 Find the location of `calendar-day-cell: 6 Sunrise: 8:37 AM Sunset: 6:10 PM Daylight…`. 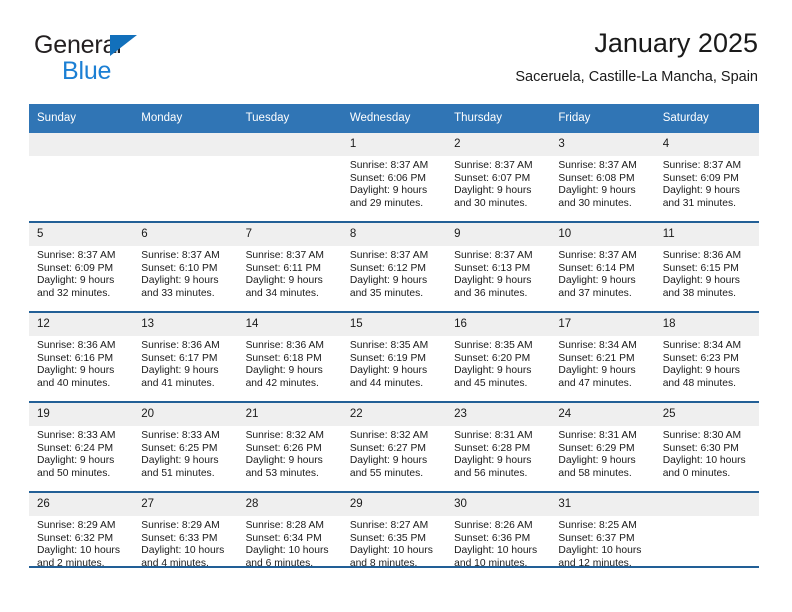

calendar-day-cell: 6 Sunrise: 8:37 AM Sunset: 6:10 PM Daylight… is located at coordinates (185, 266).